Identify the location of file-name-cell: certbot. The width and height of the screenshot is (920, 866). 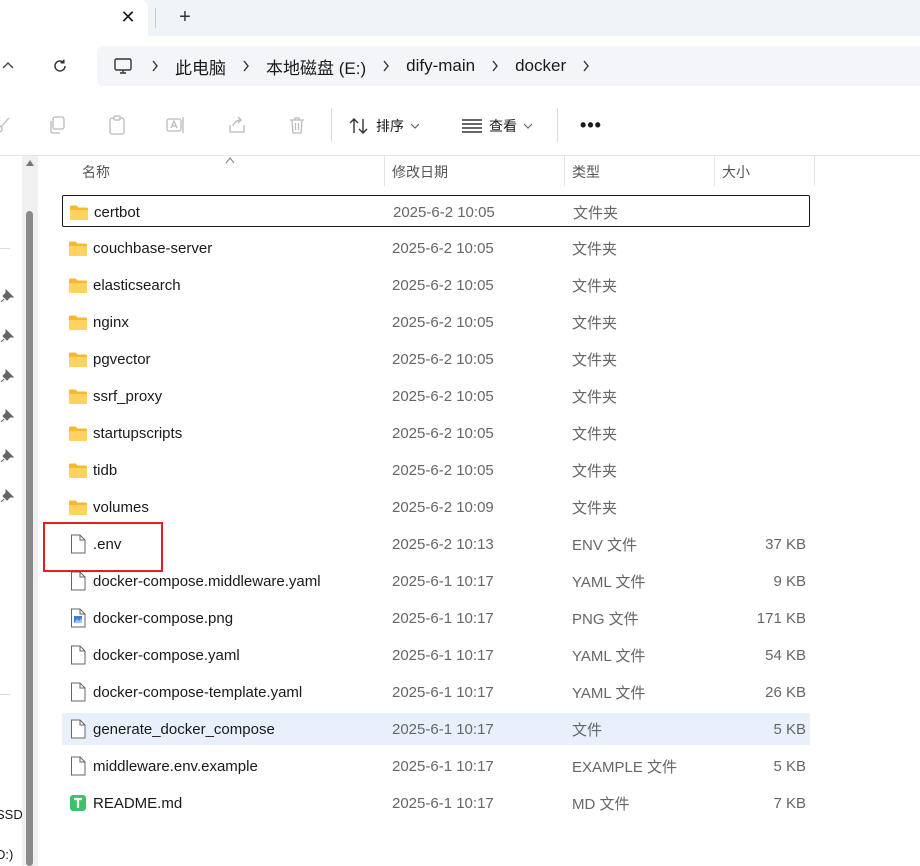
(104, 212).